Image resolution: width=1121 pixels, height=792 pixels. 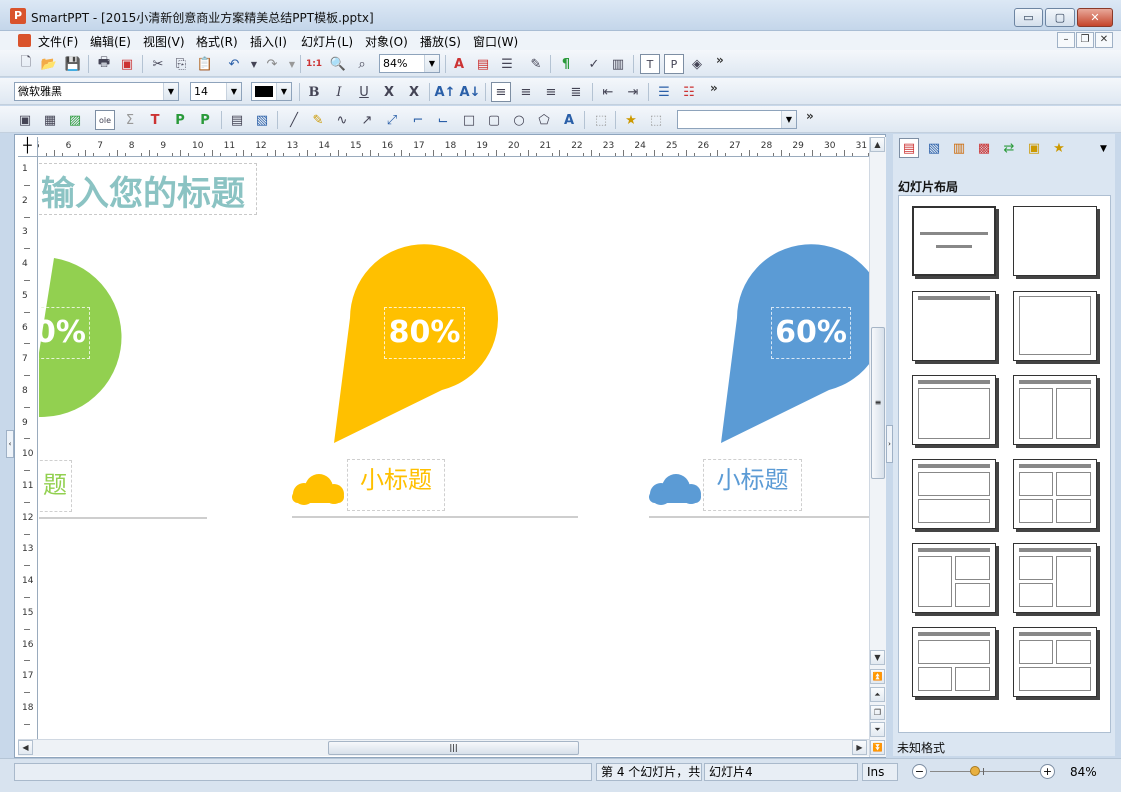 I want to click on color-tab-icon: ▩, so click(x=984, y=148).